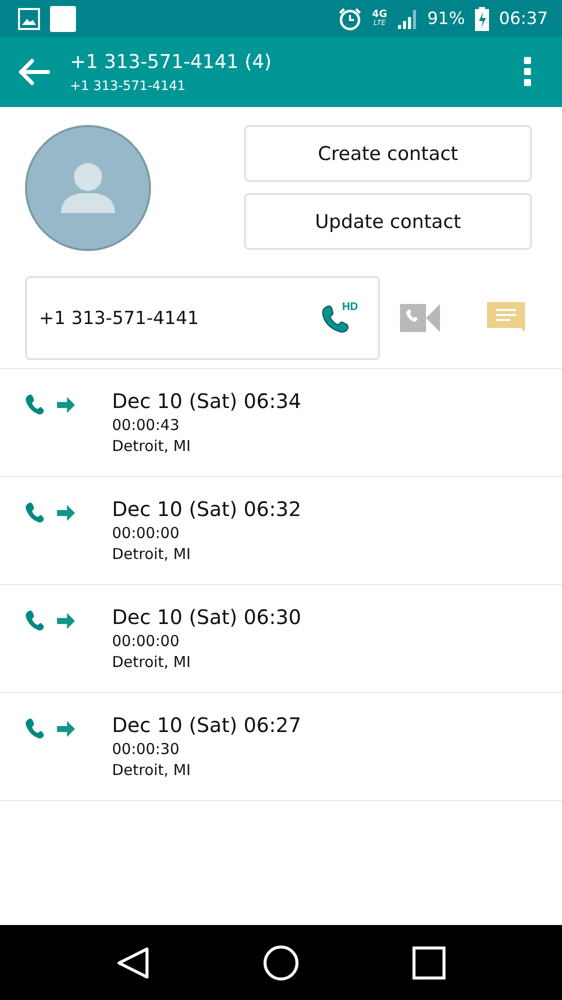 This screenshot has width=562, height=1000. What do you see at coordinates (207, 617) in the screenshot?
I see `call-date: Dec 10 (Sat) 06:30` at bounding box center [207, 617].